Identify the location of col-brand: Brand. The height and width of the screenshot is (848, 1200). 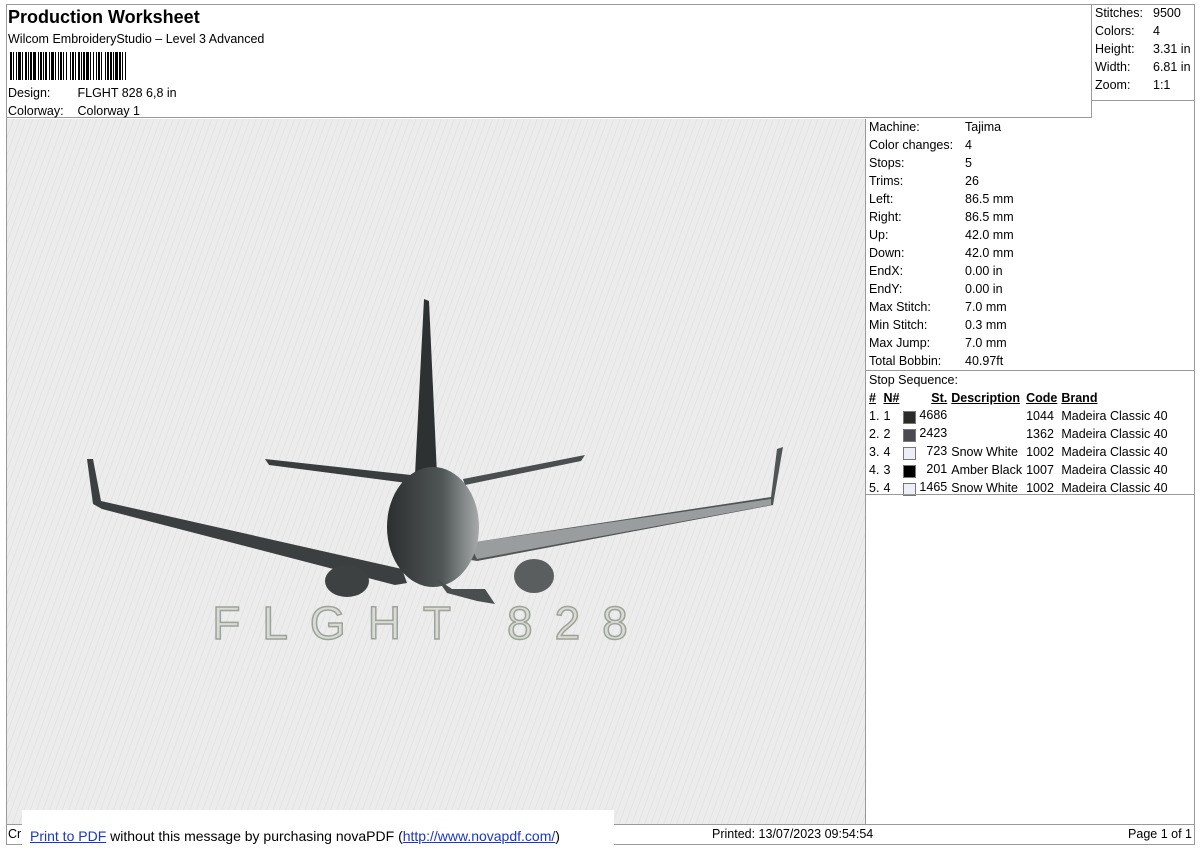
(1079, 398).